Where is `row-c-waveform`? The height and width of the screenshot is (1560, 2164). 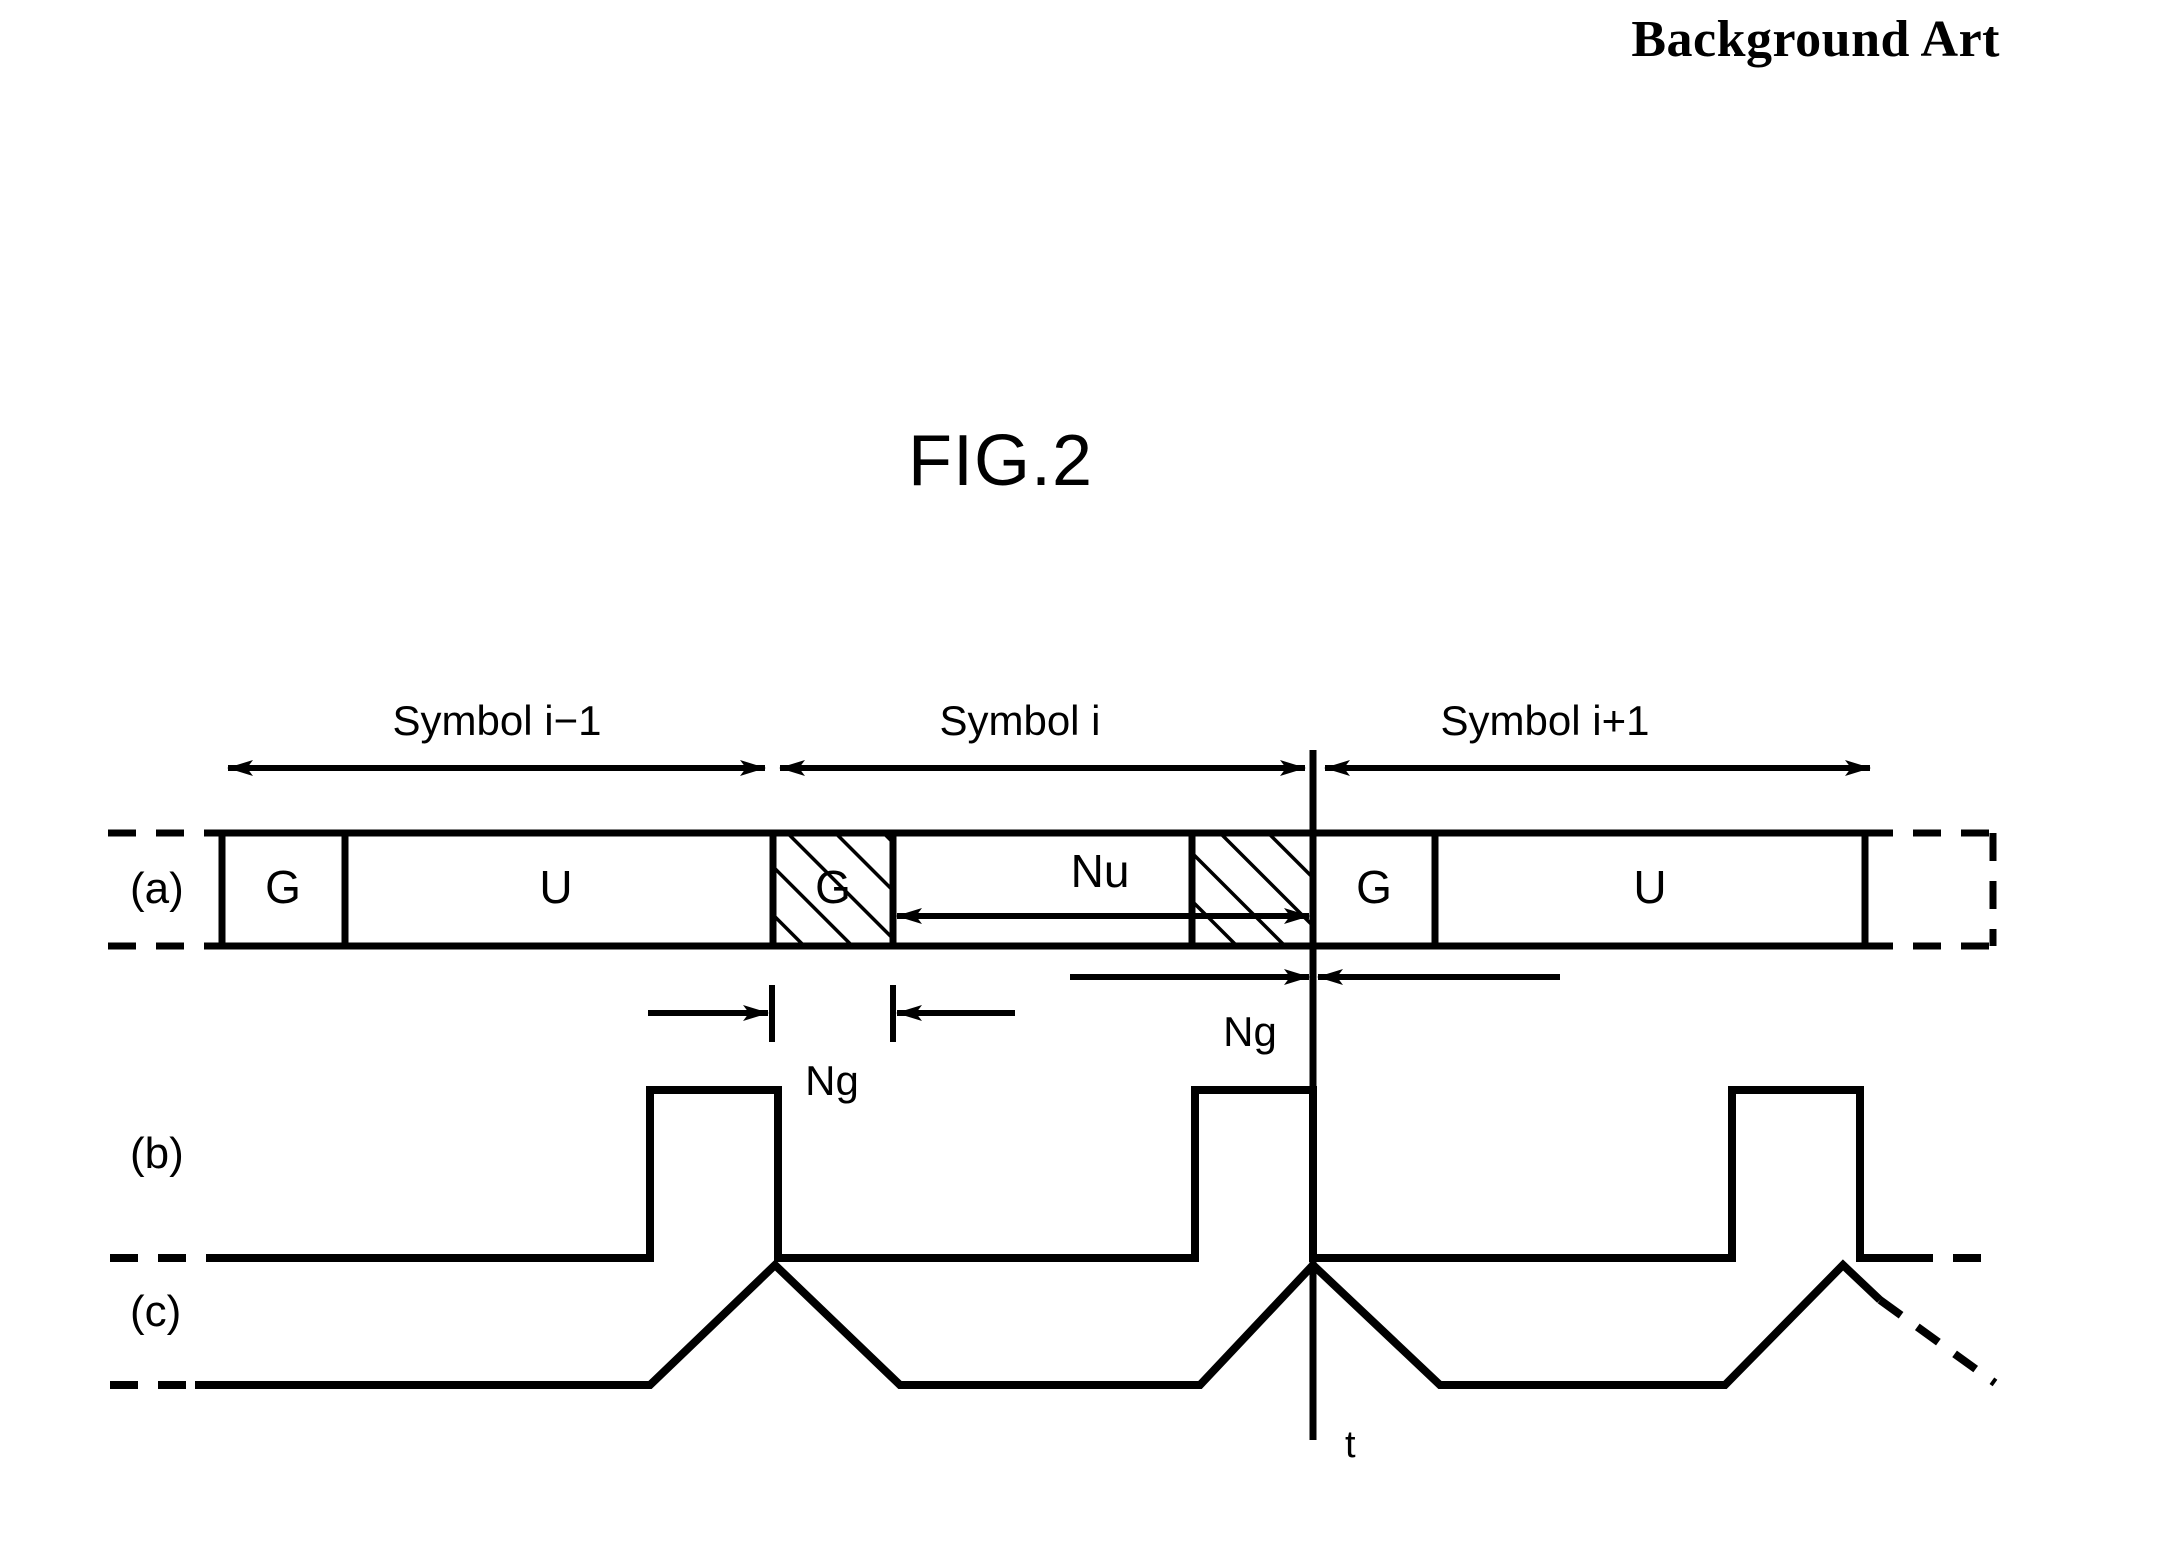
row-c-waveform is located at coordinates (1039, 1324).